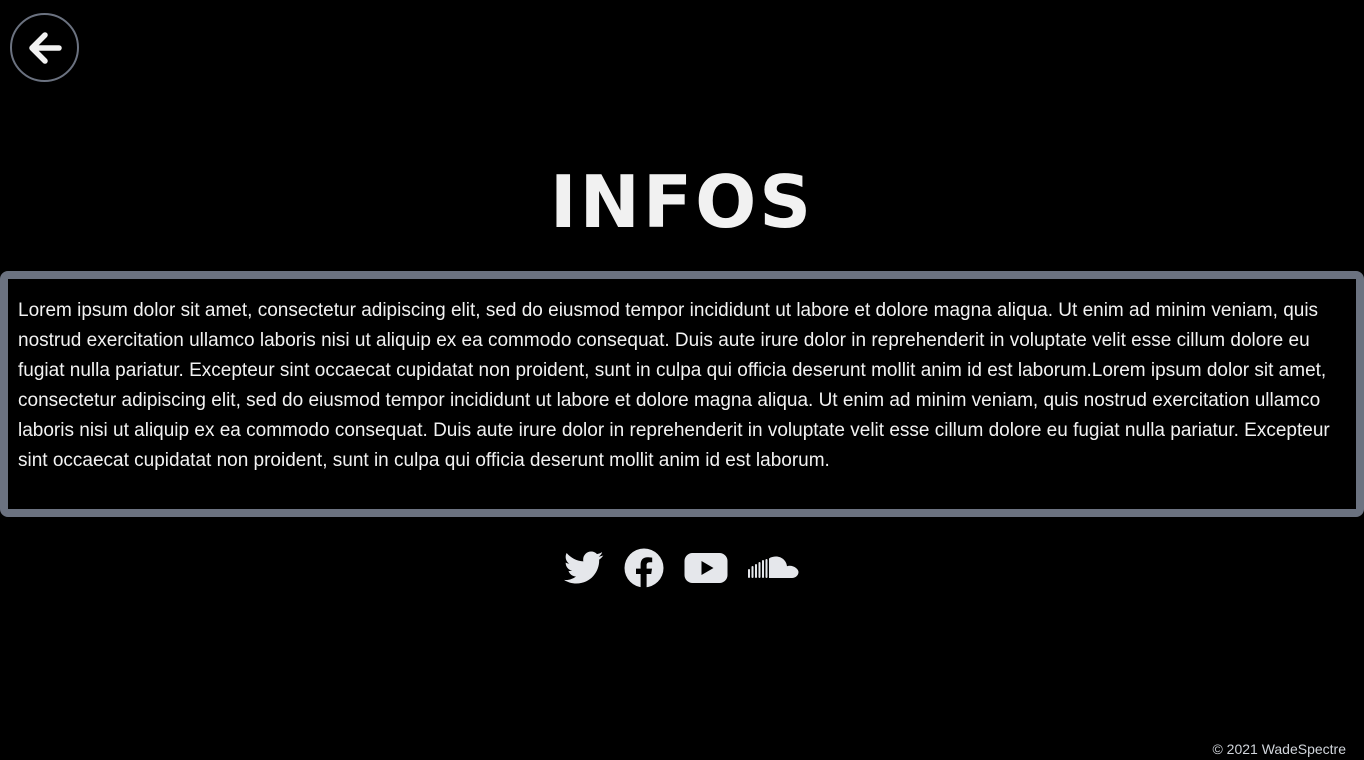  I want to click on arrow-left-icon, so click(45, 47).